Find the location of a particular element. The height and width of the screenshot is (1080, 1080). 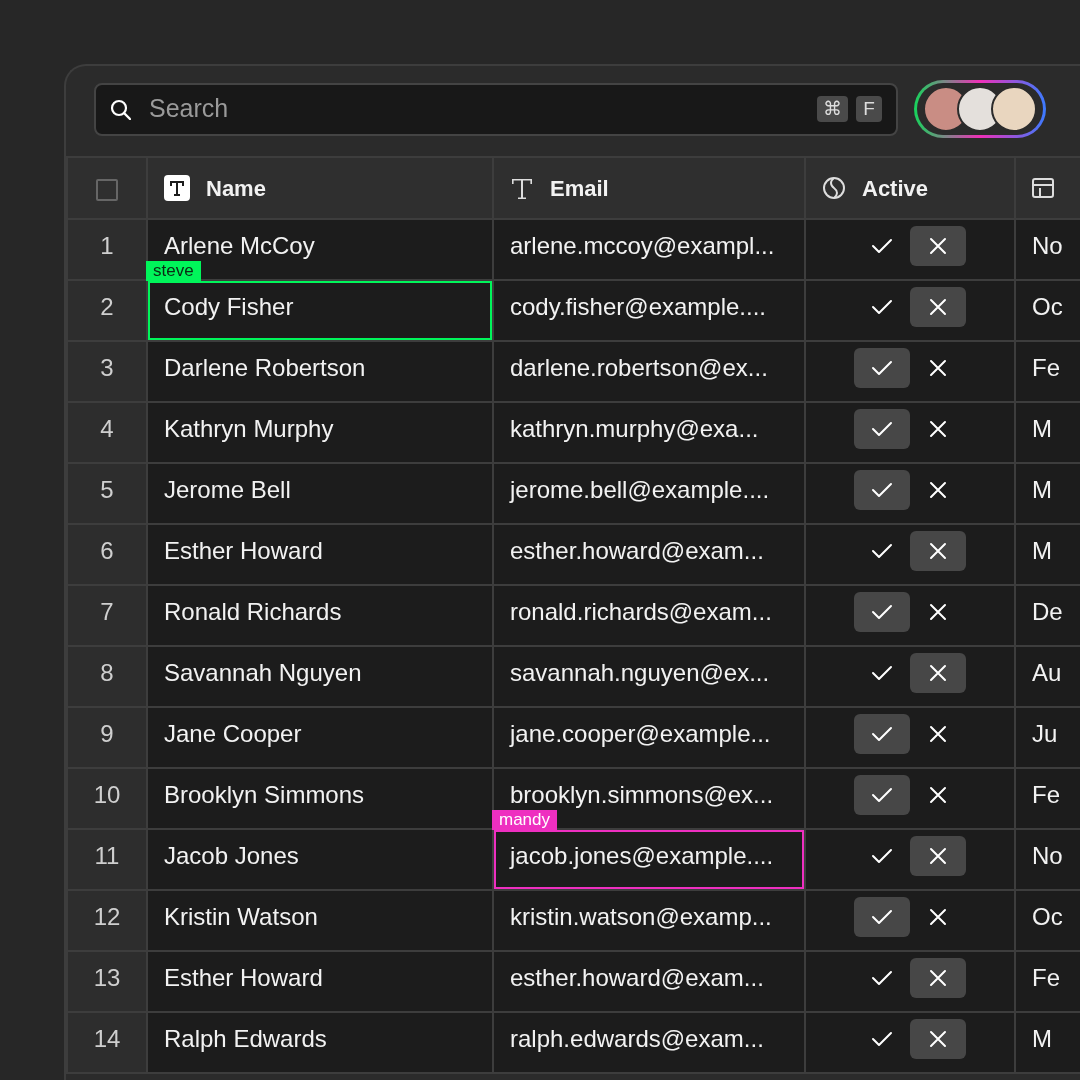

table-cell: Savannah Nguyen is located at coordinates (263, 672).